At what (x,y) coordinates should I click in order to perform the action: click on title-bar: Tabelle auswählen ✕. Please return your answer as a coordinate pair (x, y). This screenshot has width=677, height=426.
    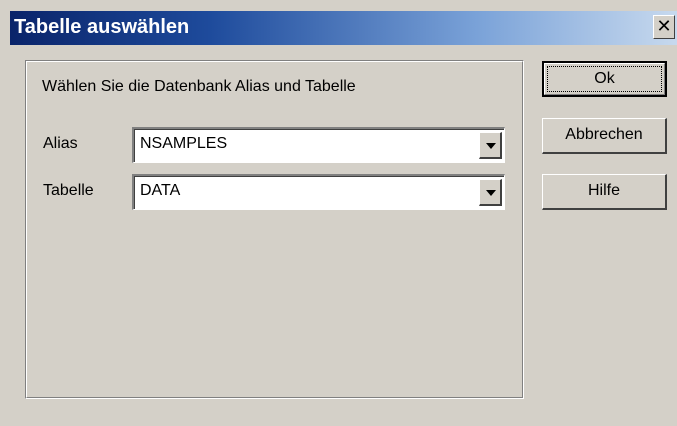
    Looking at the image, I should click on (343, 28).